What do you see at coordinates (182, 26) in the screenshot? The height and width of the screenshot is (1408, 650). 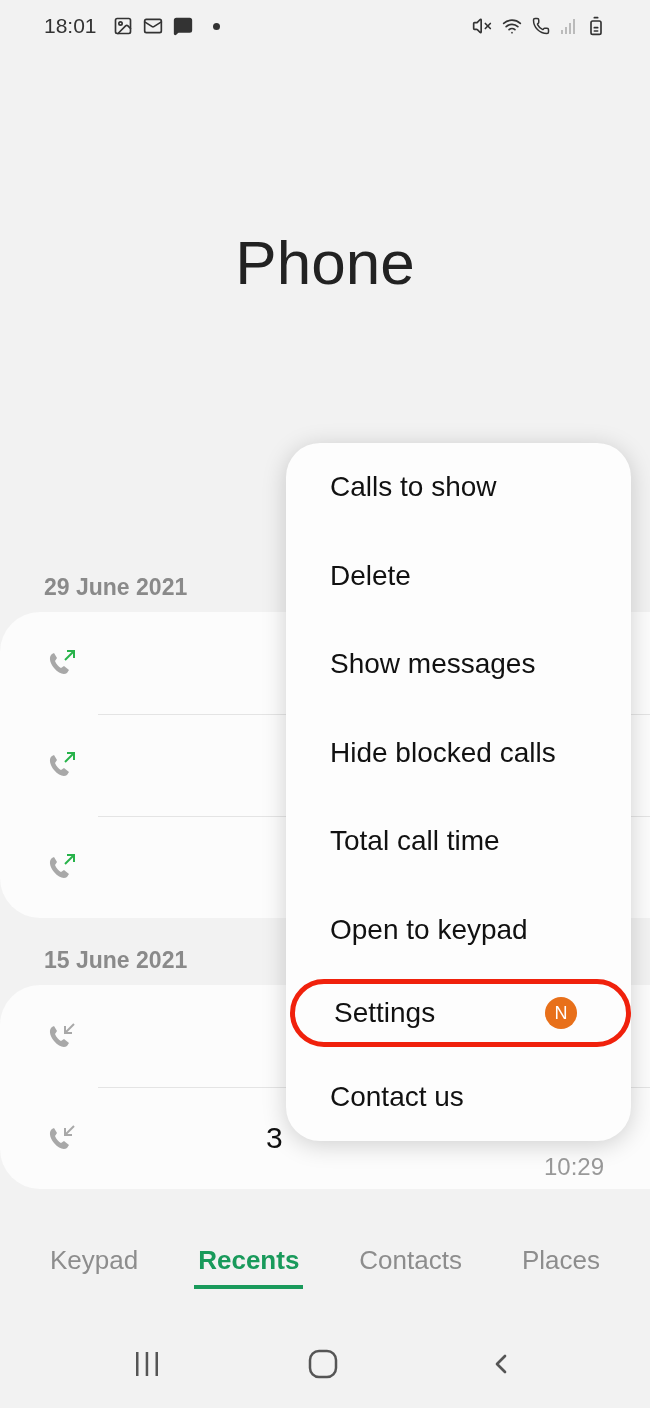 I see `message-icon` at bounding box center [182, 26].